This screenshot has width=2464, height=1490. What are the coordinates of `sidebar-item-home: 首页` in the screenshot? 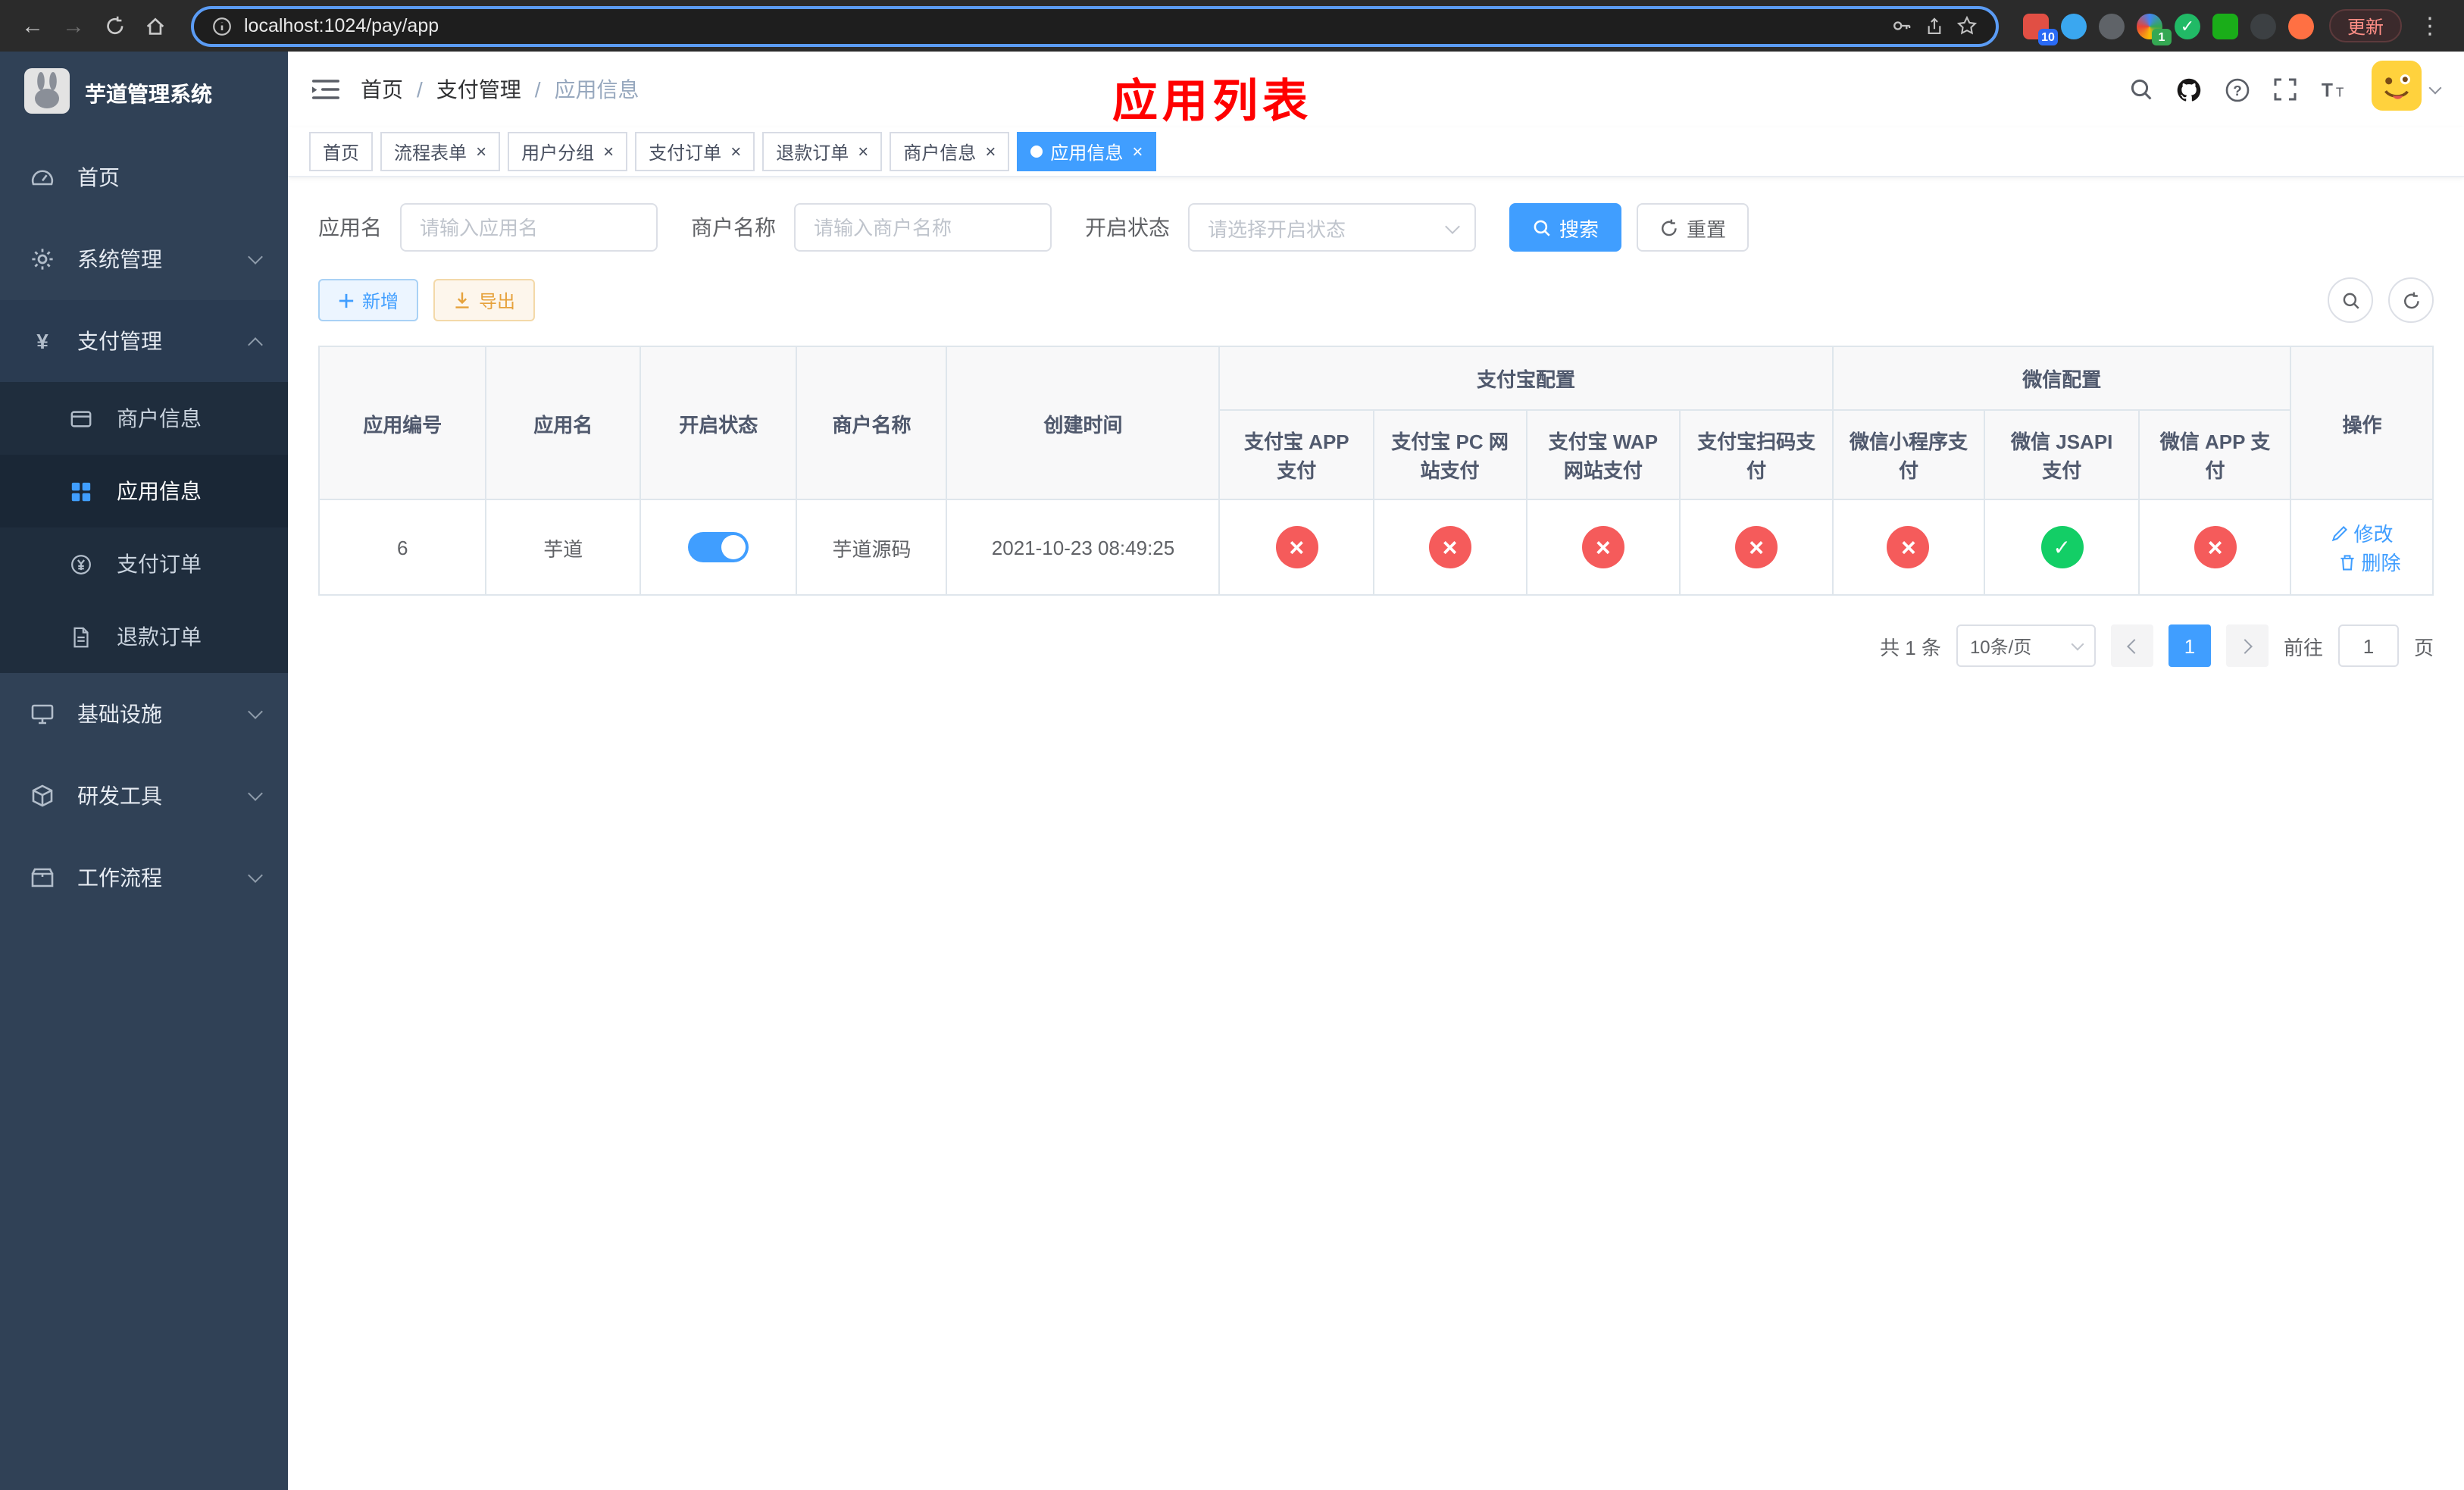 It's located at (144, 177).